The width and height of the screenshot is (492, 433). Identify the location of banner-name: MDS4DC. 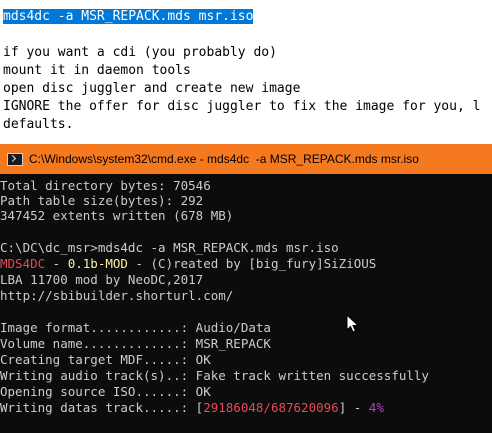
(23, 263).